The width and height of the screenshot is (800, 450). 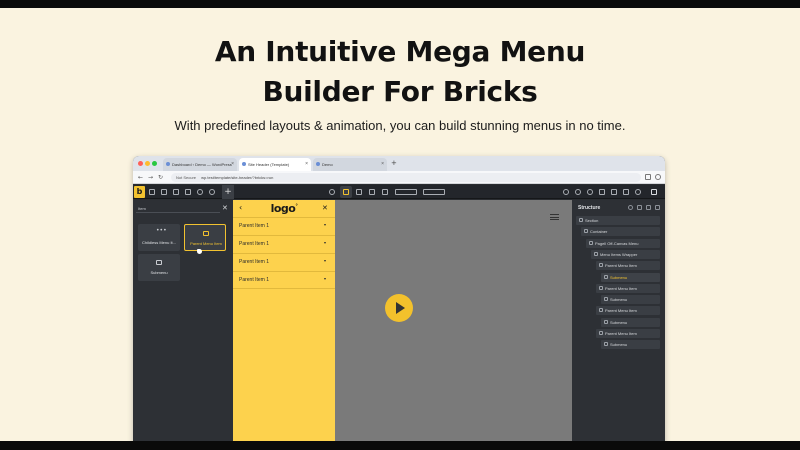 What do you see at coordinates (164, 192) in the screenshot?
I see `layers-icon` at bounding box center [164, 192].